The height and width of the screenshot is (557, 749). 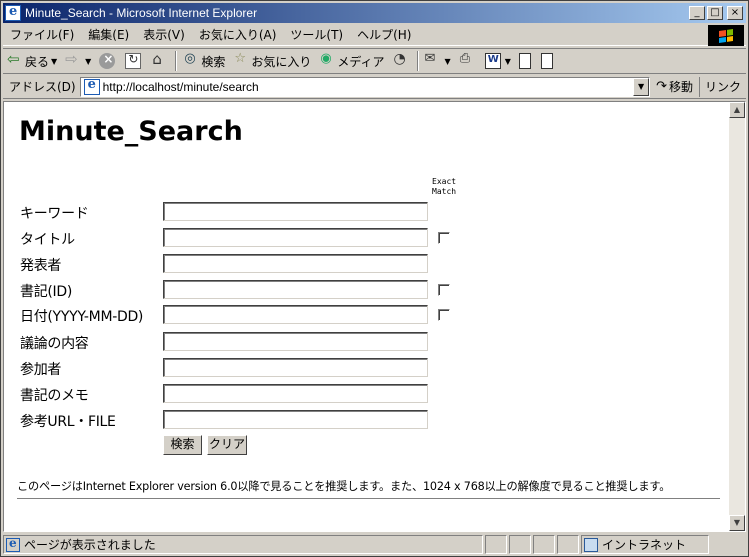 What do you see at coordinates (41, 266) in the screenshot?
I see `field-label: 発表者` at bounding box center [41, 266].